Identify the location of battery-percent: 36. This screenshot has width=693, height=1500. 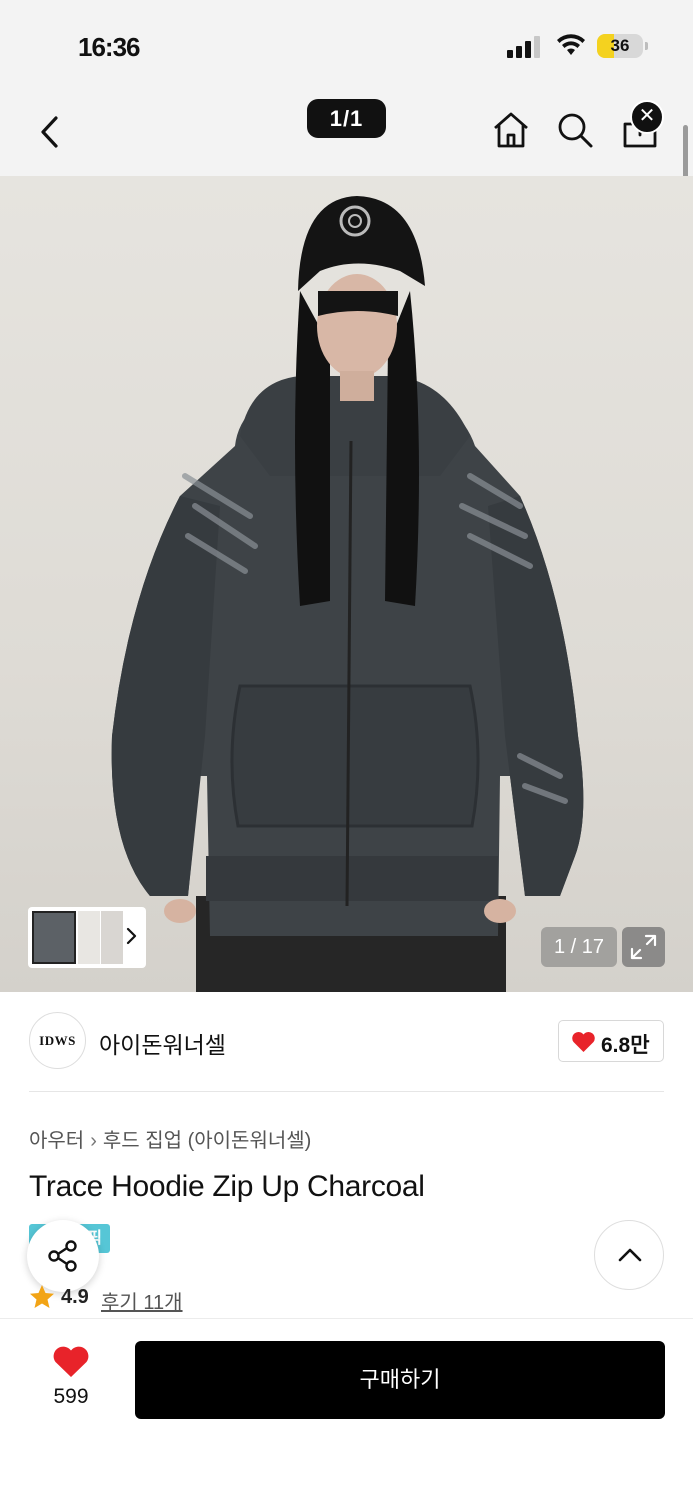
(620, 45).